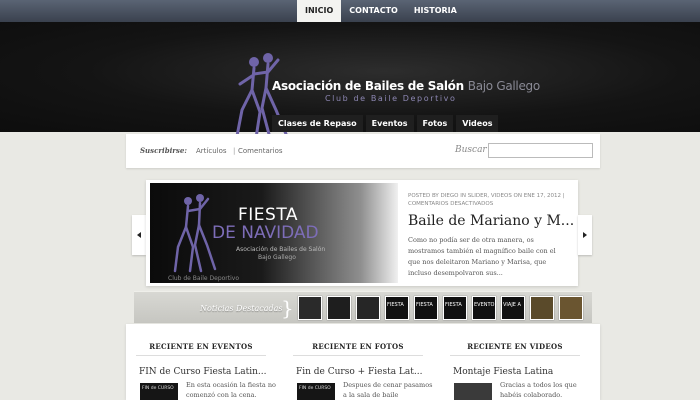  I want to click on slider-next-button, so click(585, 235).